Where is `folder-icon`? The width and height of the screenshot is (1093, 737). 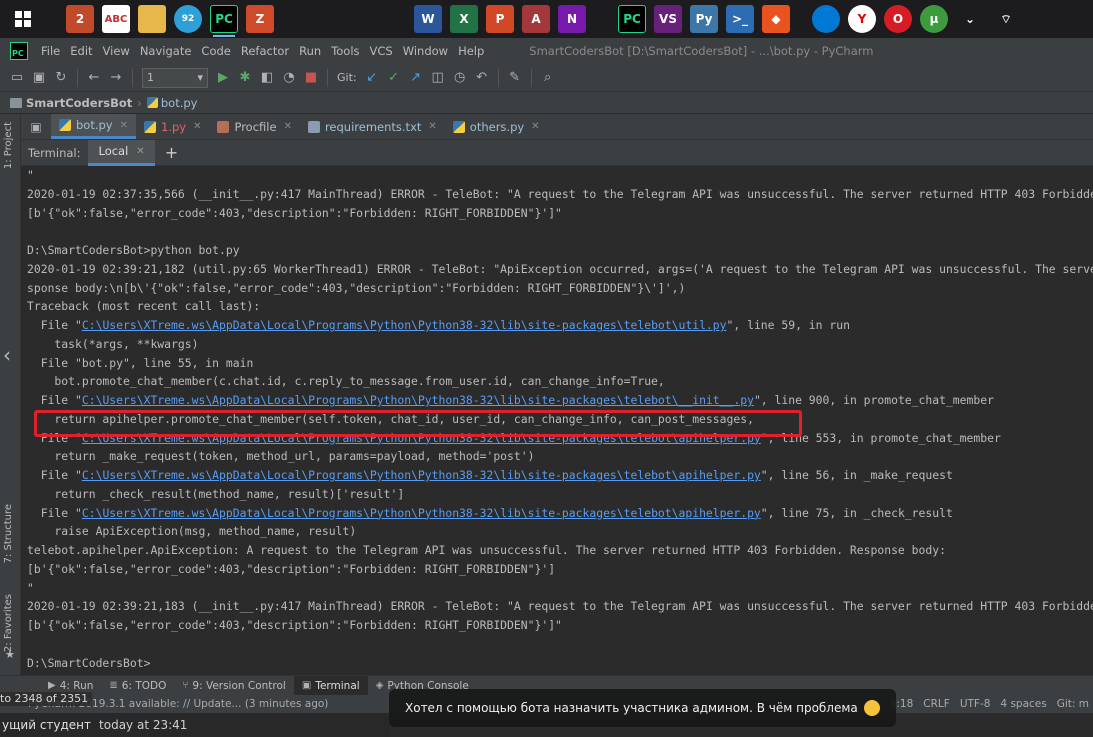
folder-icon is located at coordinates (152, 19).